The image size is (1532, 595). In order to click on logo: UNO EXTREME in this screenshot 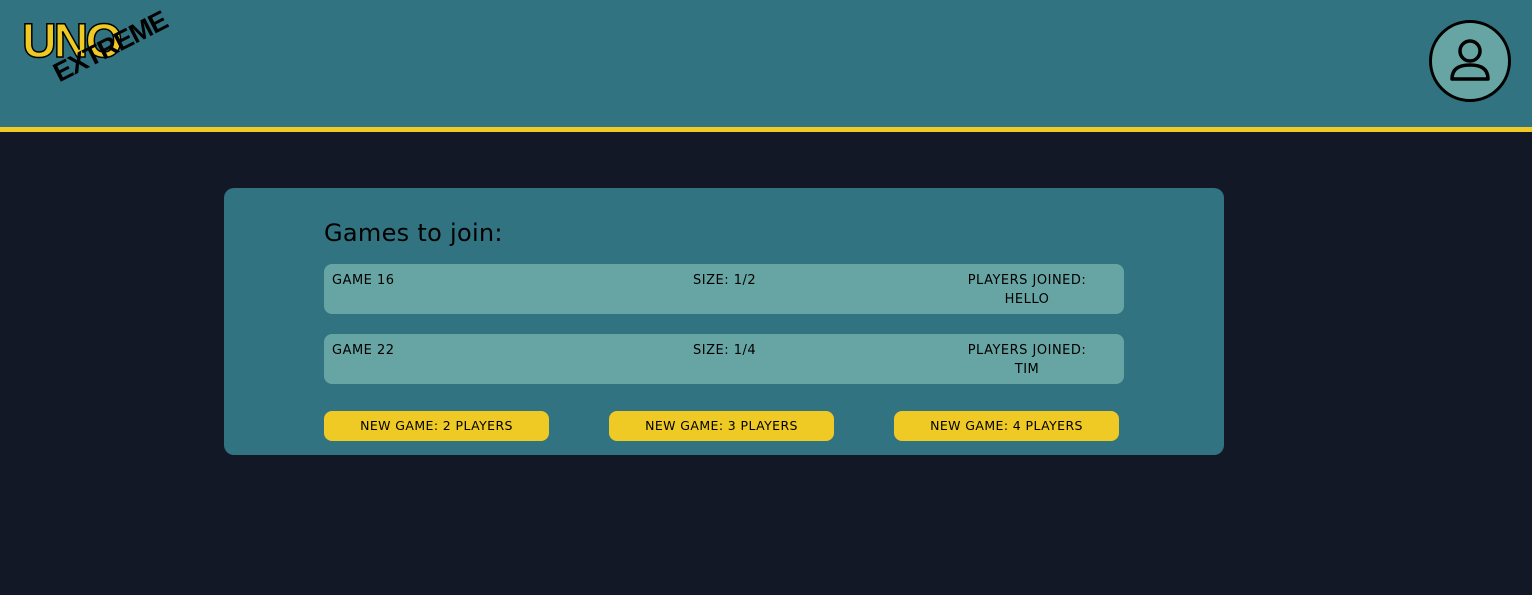, I will do `click(111, 59)`.